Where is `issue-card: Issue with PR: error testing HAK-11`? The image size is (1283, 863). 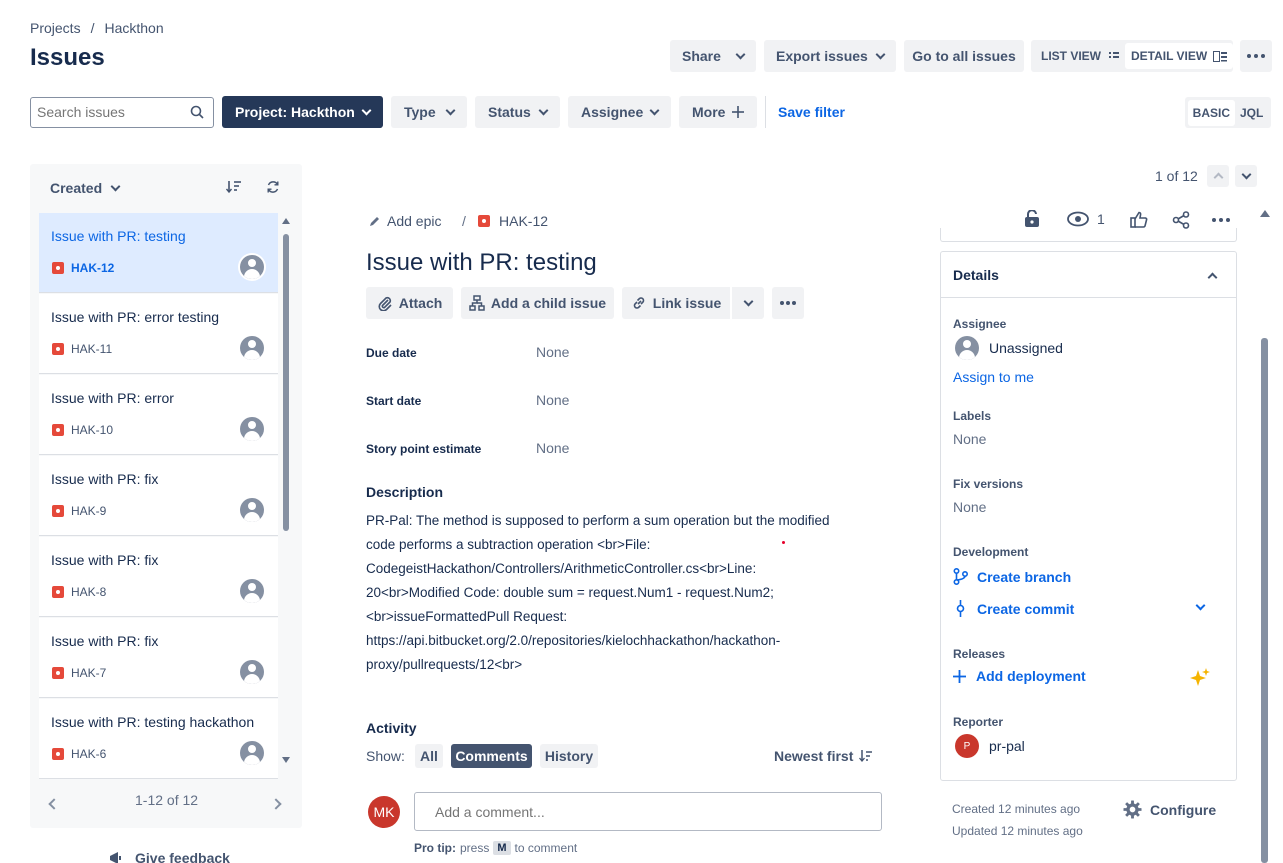
issue-card: Issue with PR: error testing HAK-11 is located at coordinates (158, 334).